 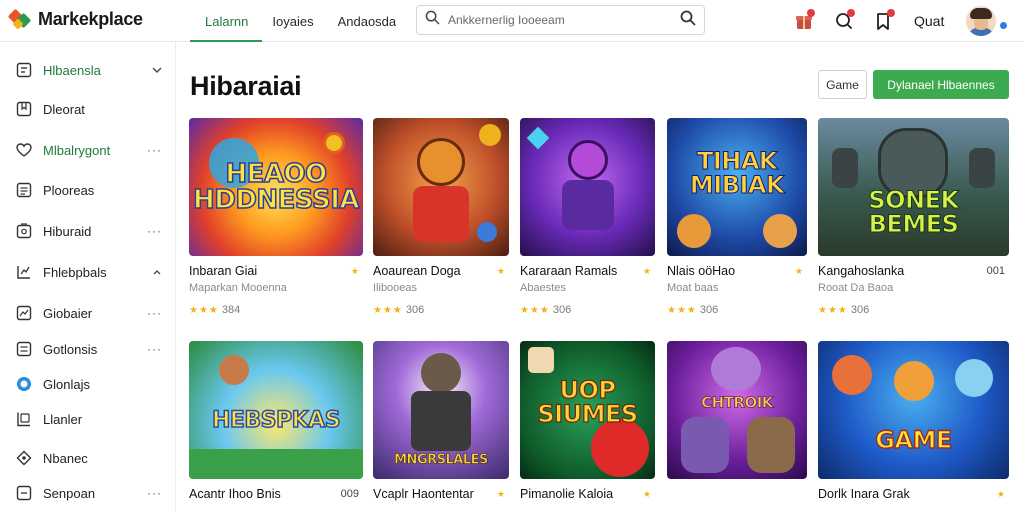 What do you see at coordinates (811, 13) in the screenshot?
I see `gift-badge` at bounding box center [811, 13].